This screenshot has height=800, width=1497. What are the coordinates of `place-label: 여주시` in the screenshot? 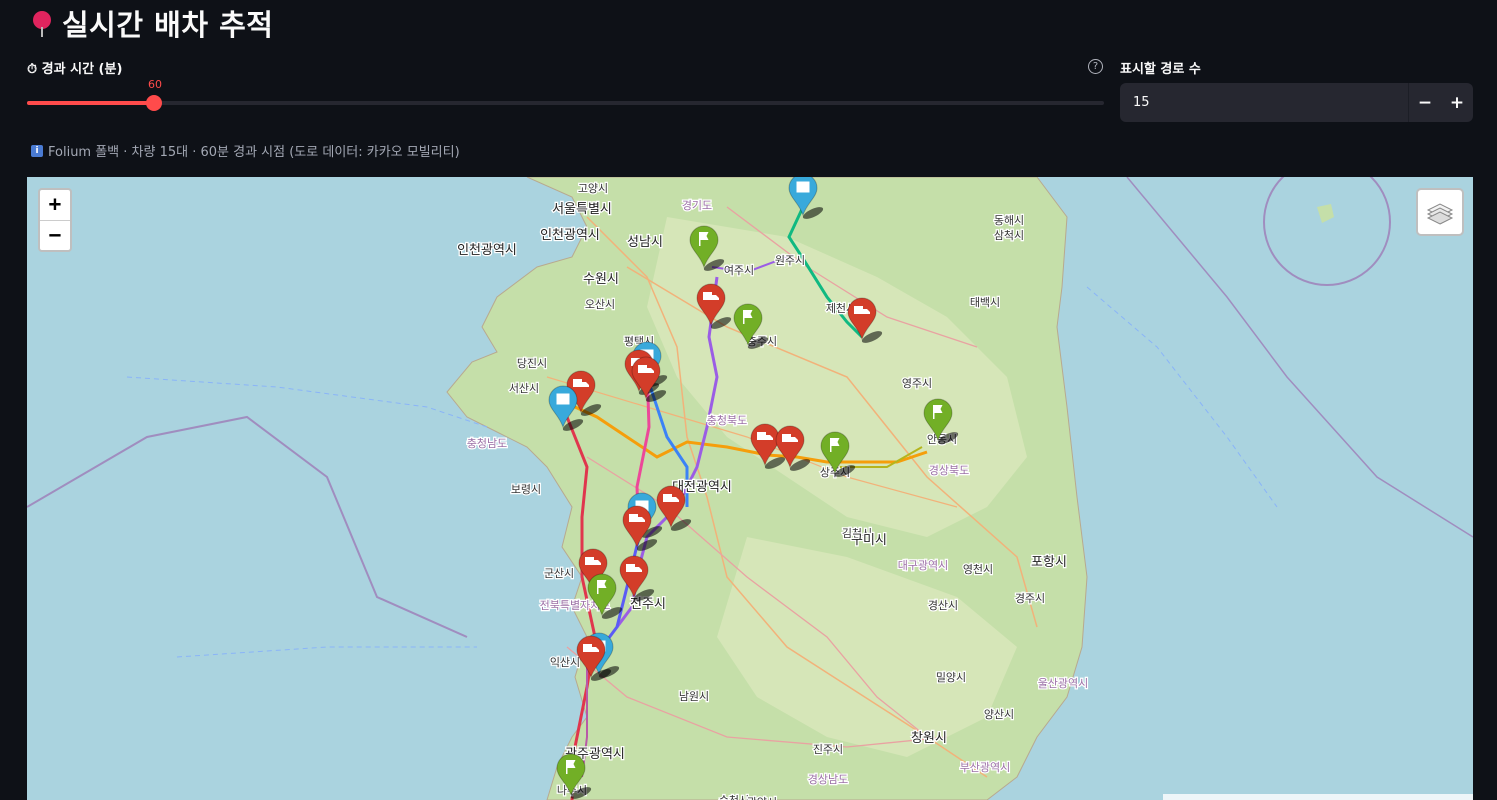 It's located at (739, 270).